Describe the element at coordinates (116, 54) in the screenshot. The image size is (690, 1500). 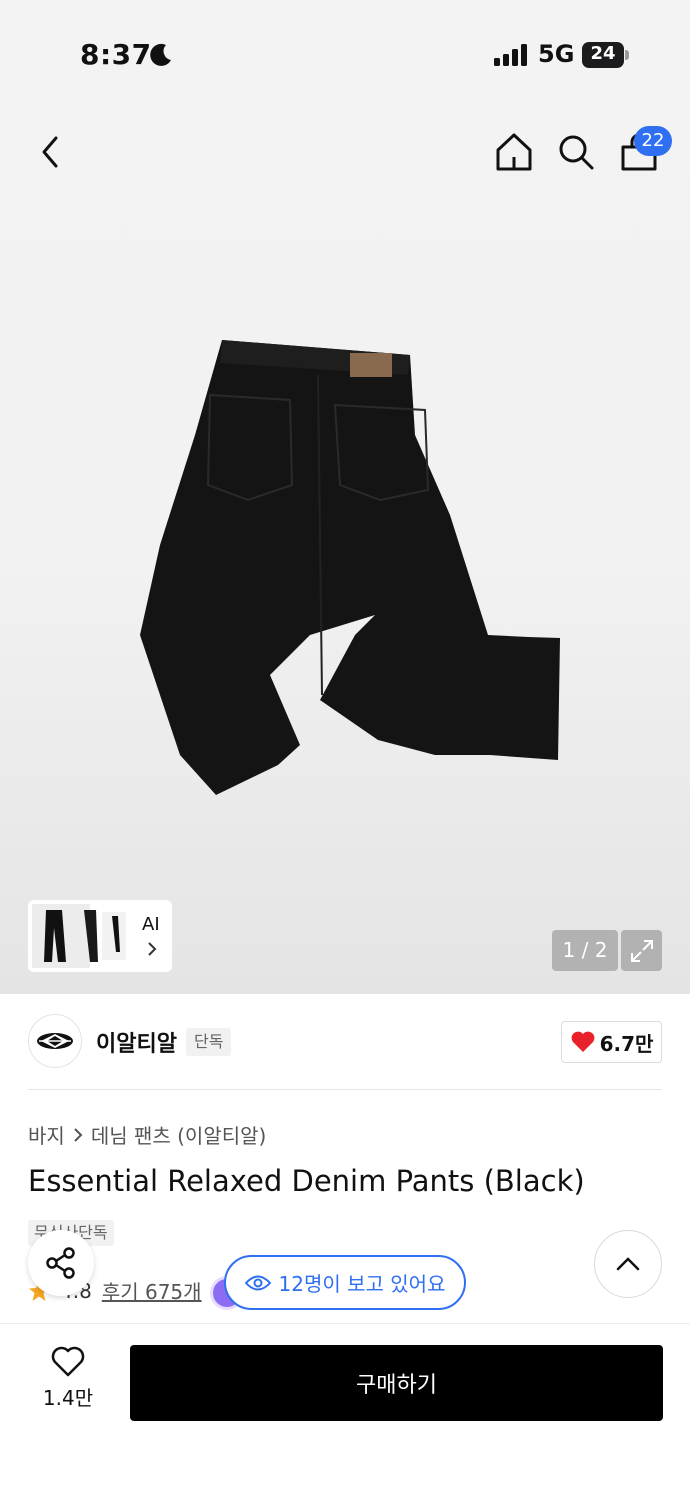
I see `status-time: 8:37` at that location.